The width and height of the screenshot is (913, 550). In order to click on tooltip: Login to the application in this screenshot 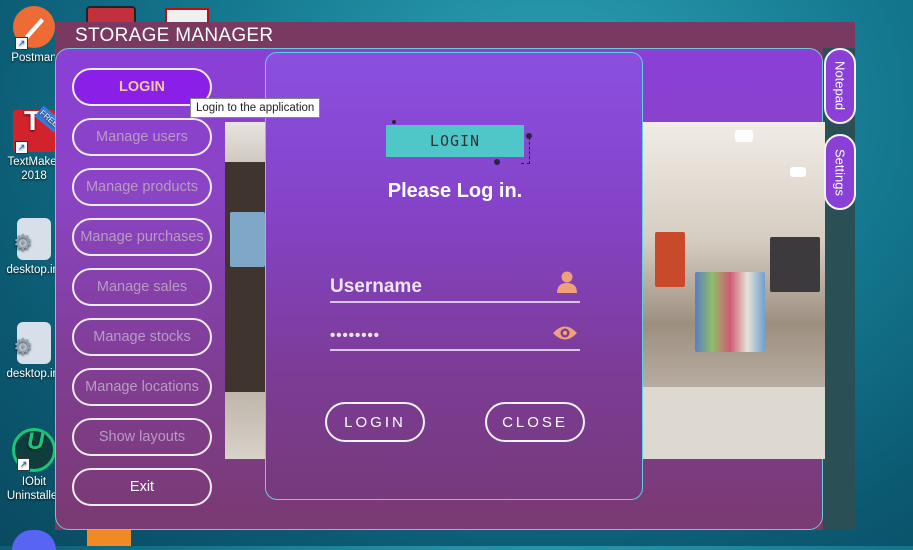, I will do `click(255, 108)`.